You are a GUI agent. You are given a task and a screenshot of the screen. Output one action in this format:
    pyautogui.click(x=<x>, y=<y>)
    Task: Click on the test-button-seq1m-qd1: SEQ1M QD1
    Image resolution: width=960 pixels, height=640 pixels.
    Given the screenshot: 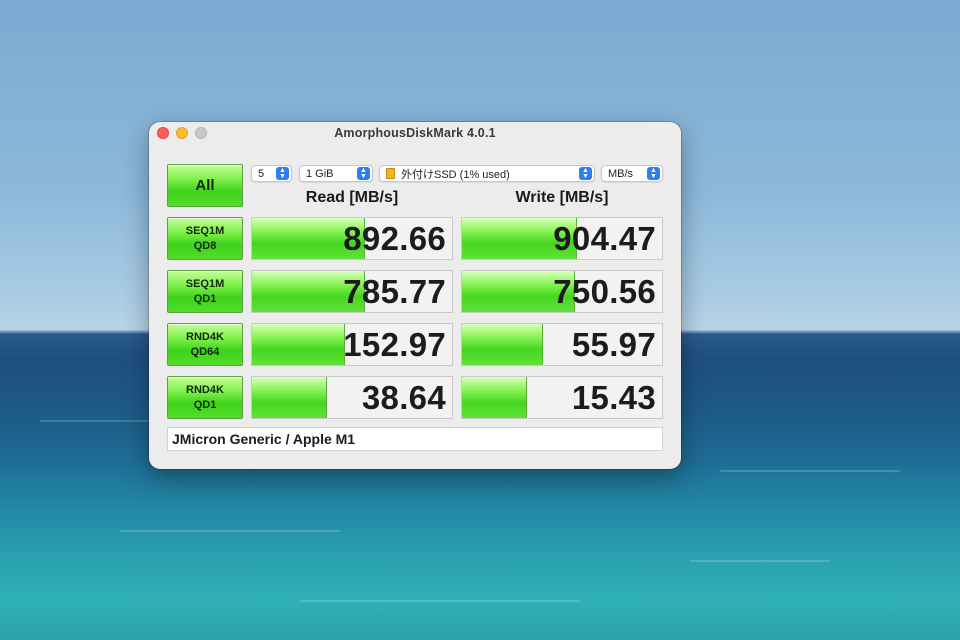 What is the action you would take?
    pyautogui.click(x=205, y=291)
    